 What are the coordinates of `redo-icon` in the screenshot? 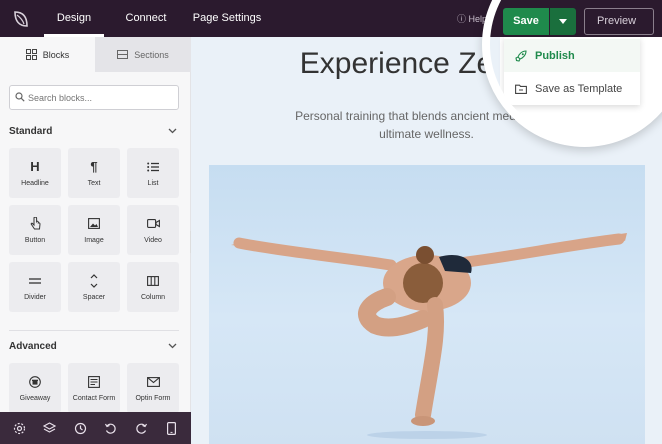 It's located at (141, 428).